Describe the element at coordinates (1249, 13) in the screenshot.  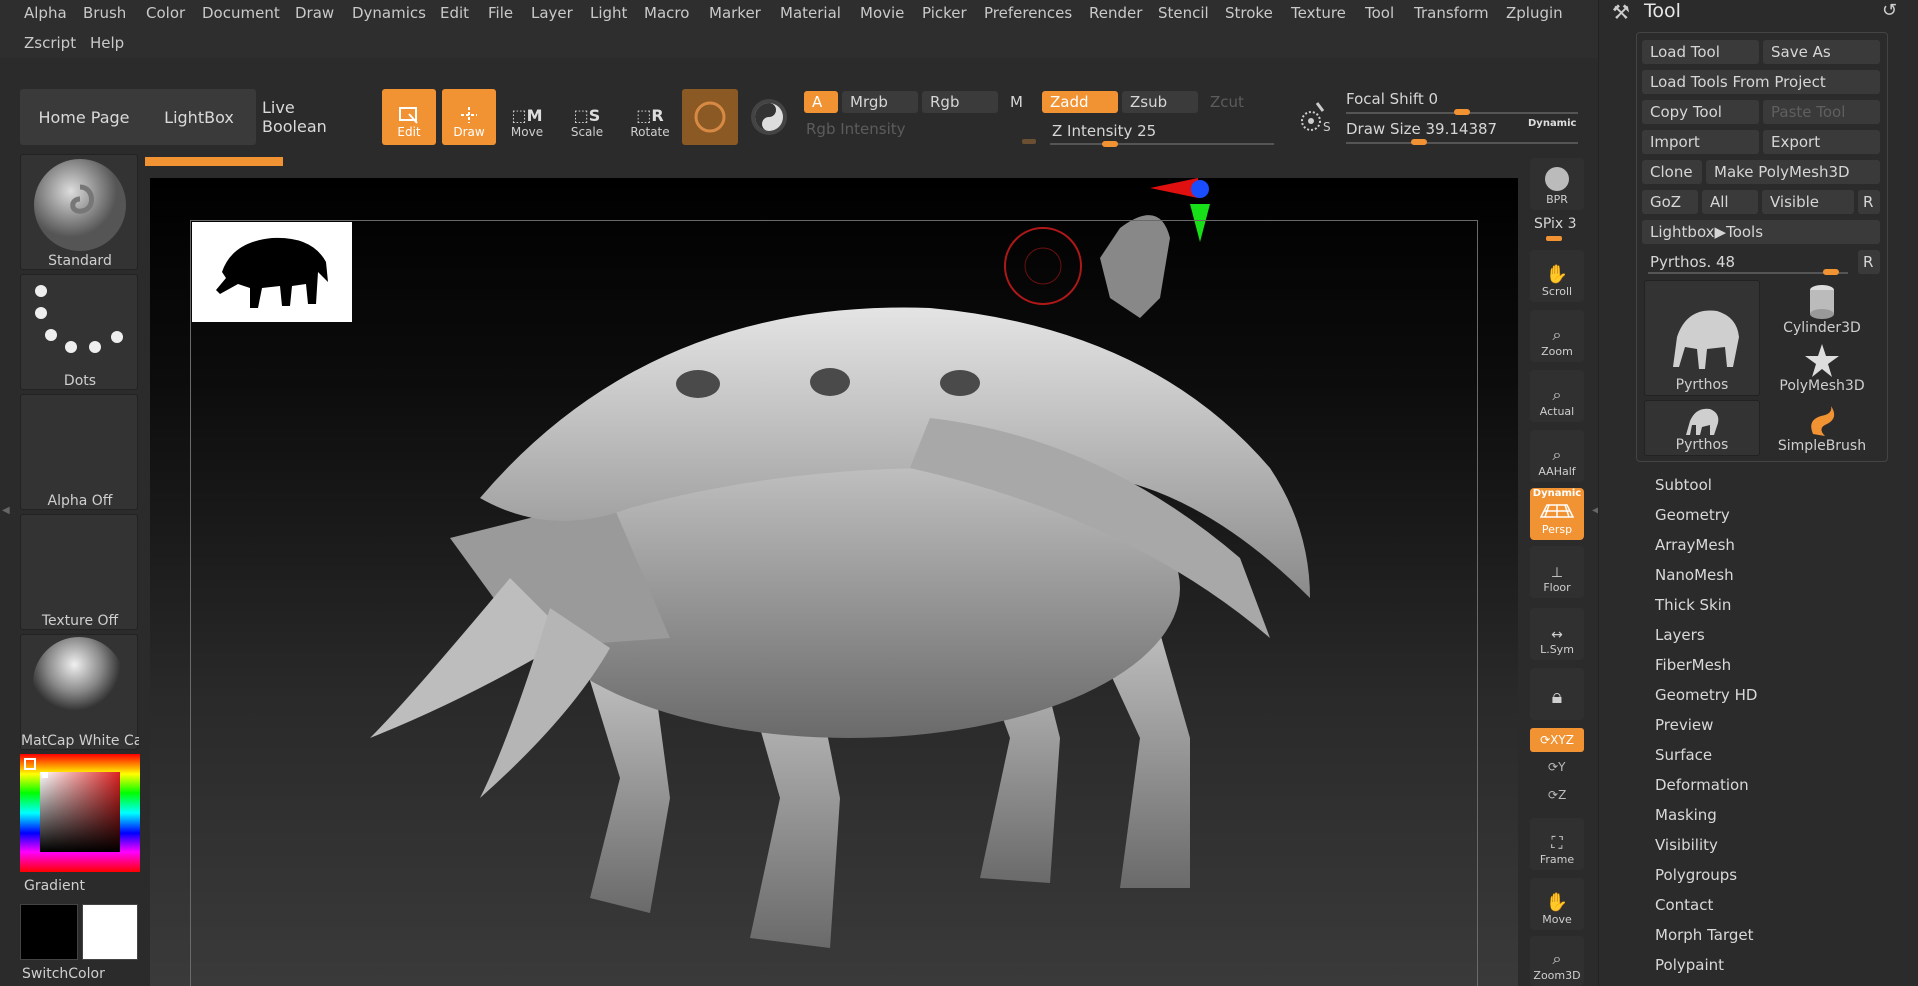
I see `menu-stroke: Stroke` at that location.